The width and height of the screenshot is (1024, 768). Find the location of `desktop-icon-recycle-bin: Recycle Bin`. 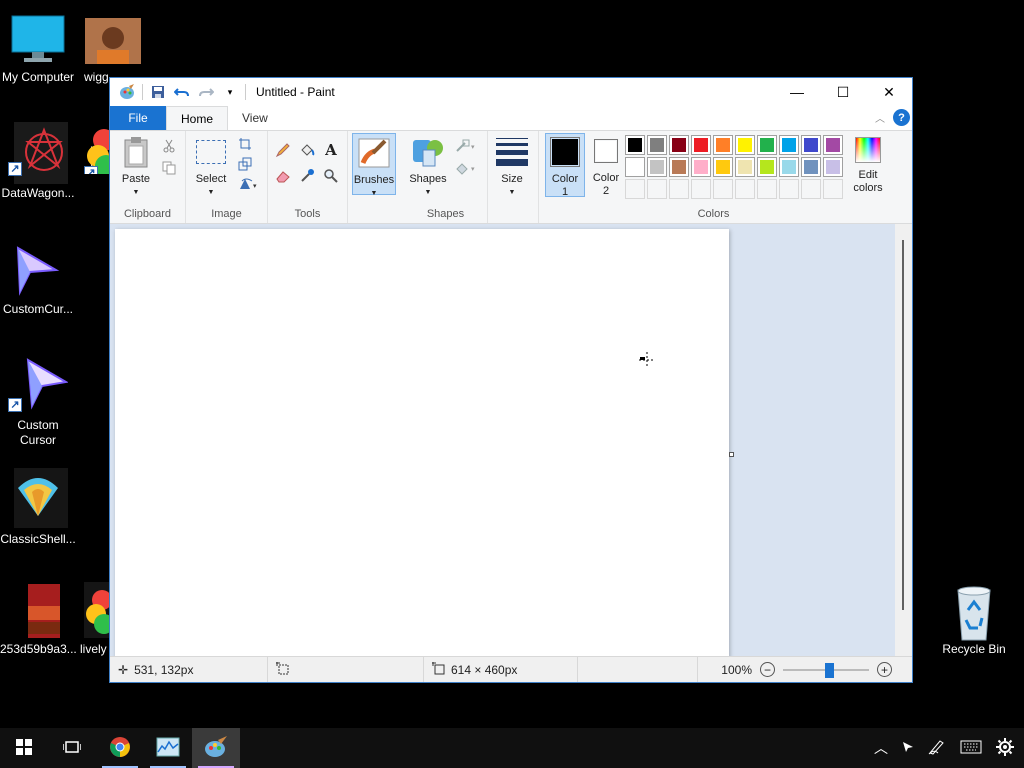

desktop-icon-recycle-bin: Recycle Bin is located at coordinates (974, 620).